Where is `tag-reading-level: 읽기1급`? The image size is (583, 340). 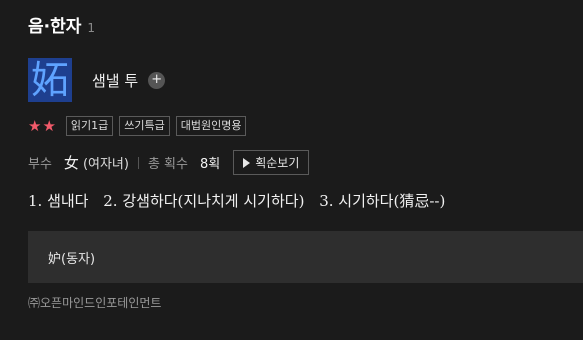
tag-reading-level: 읽기1급 is located at coordinates (89, 126).